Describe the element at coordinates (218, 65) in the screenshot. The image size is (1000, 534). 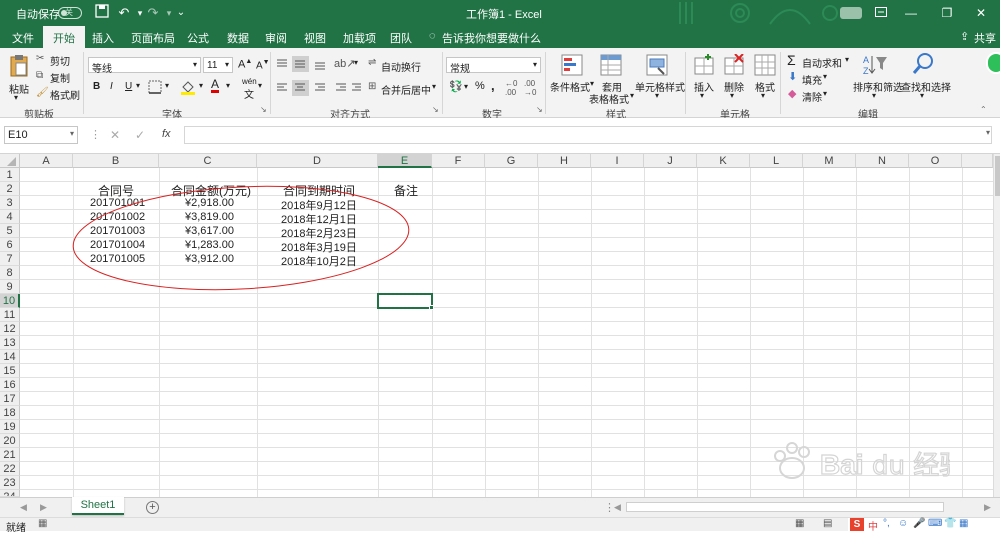
I see `font-size-select: 11 ▾` at that location.